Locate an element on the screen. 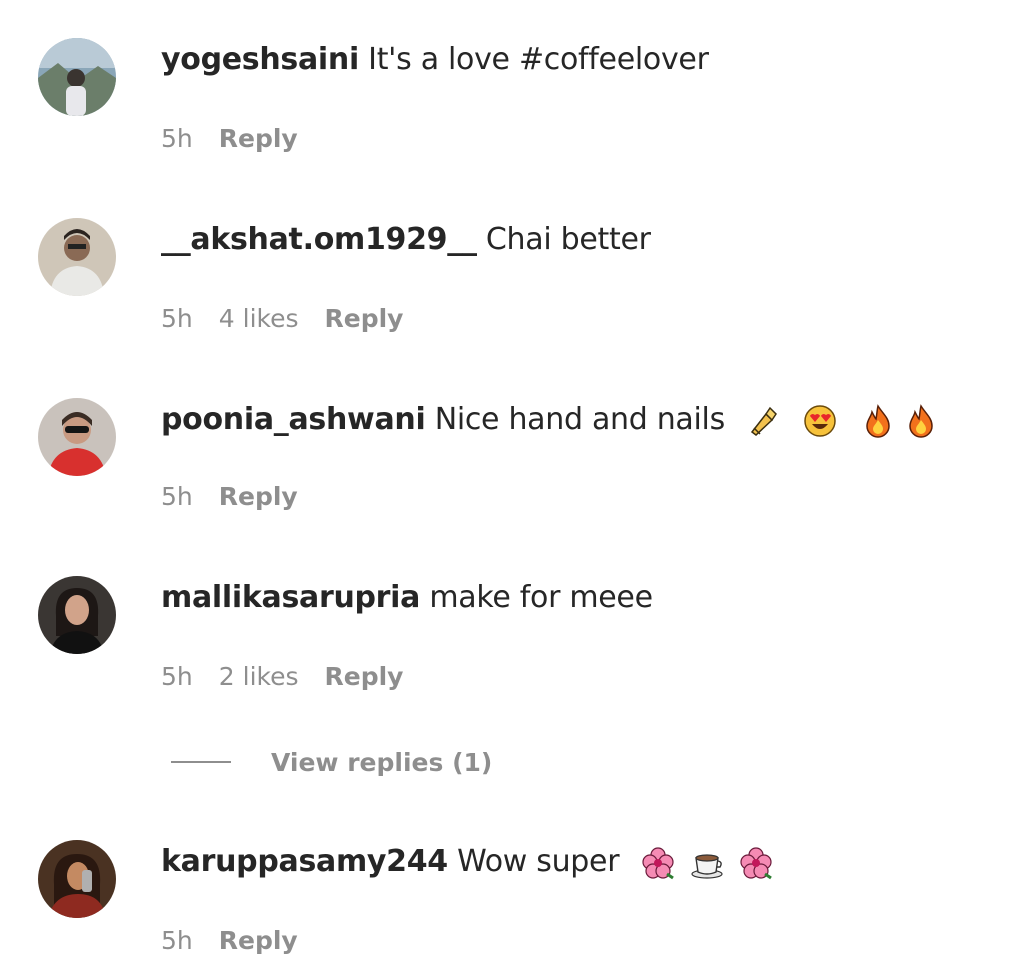 Image resolution: width=1024 pixels, height=970 pixels. comment-line: karuppasamy244 Wow super is located at coordinates (467, 862).